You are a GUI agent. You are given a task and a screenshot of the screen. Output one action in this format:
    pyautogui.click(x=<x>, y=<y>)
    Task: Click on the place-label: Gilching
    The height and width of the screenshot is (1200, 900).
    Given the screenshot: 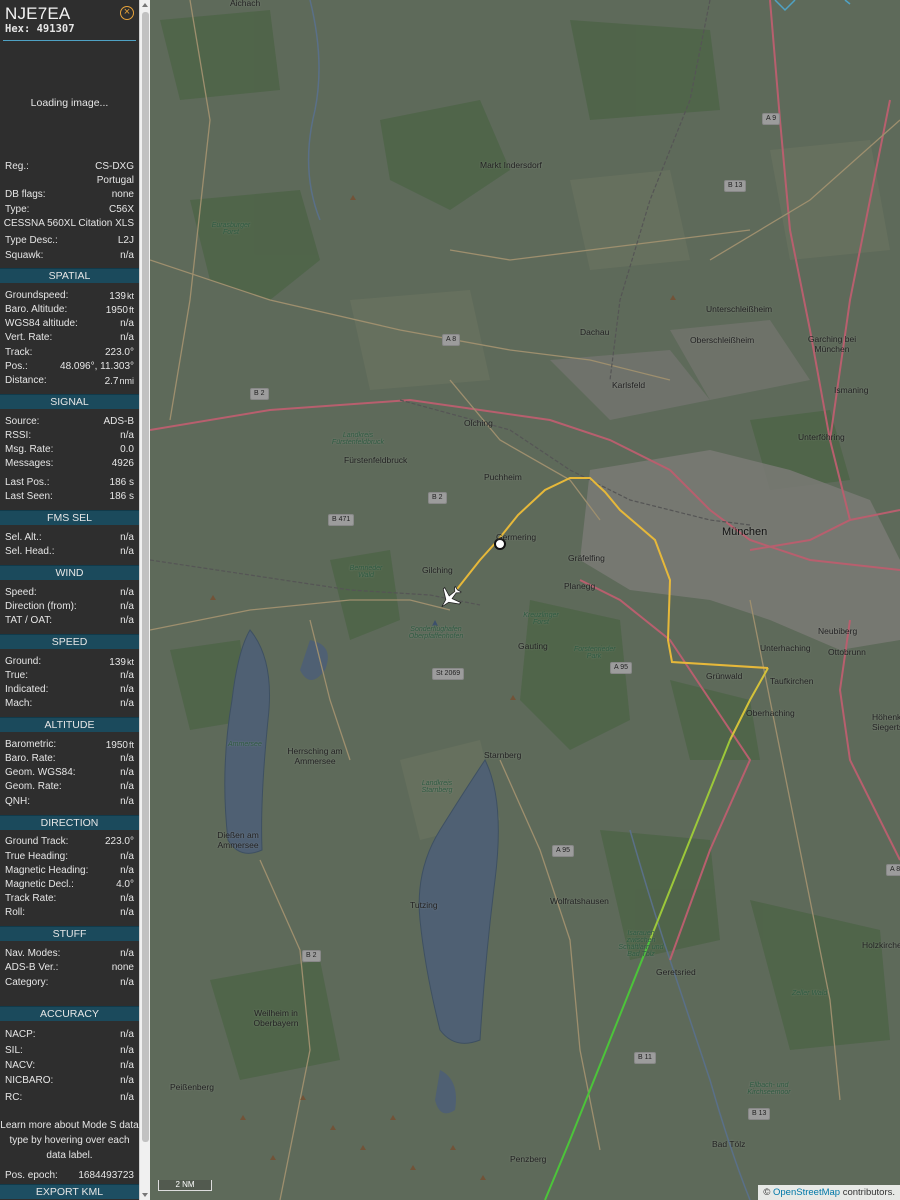 What is the action you would take?
    pyautogui.click(x=437, y=570)
    